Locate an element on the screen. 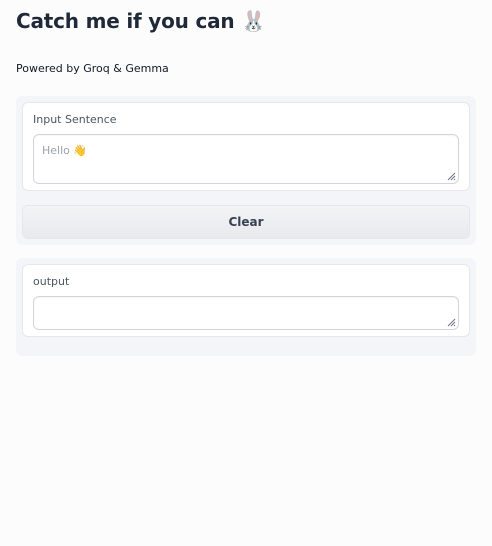 This screenshot has height=546, width=492. output-block: output is located at coordinates (246, 300).